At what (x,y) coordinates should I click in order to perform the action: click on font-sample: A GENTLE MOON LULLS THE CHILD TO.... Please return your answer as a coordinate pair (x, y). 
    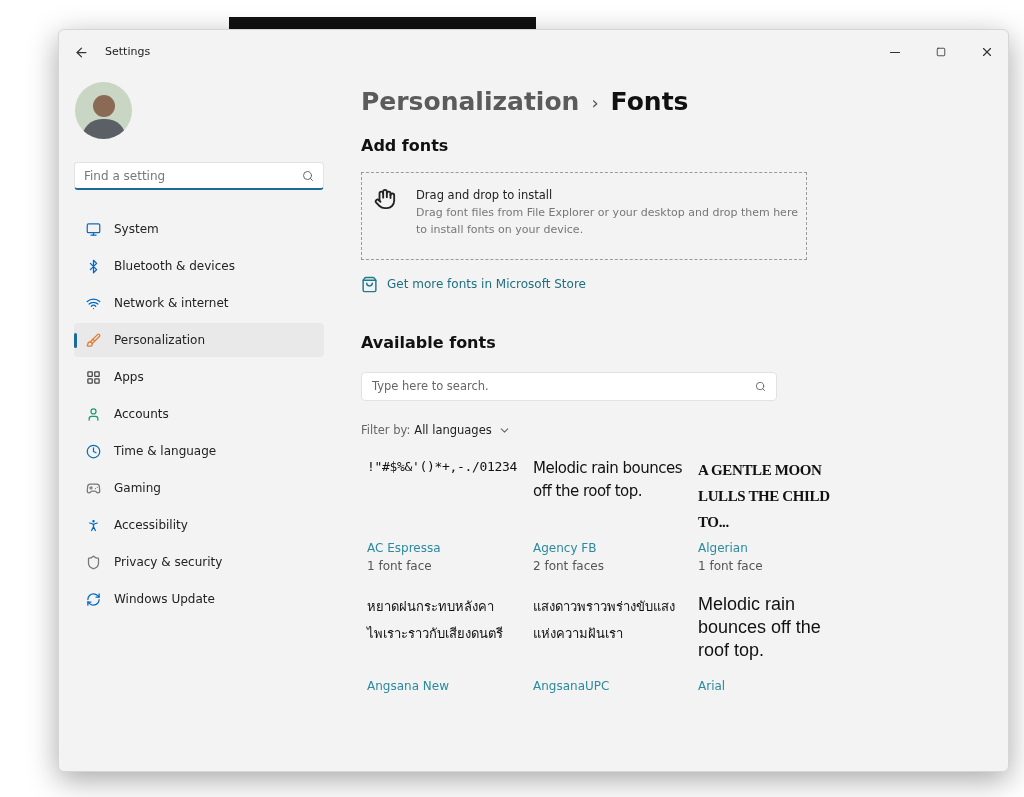
    Looking at the image, I should click on (764, 497).